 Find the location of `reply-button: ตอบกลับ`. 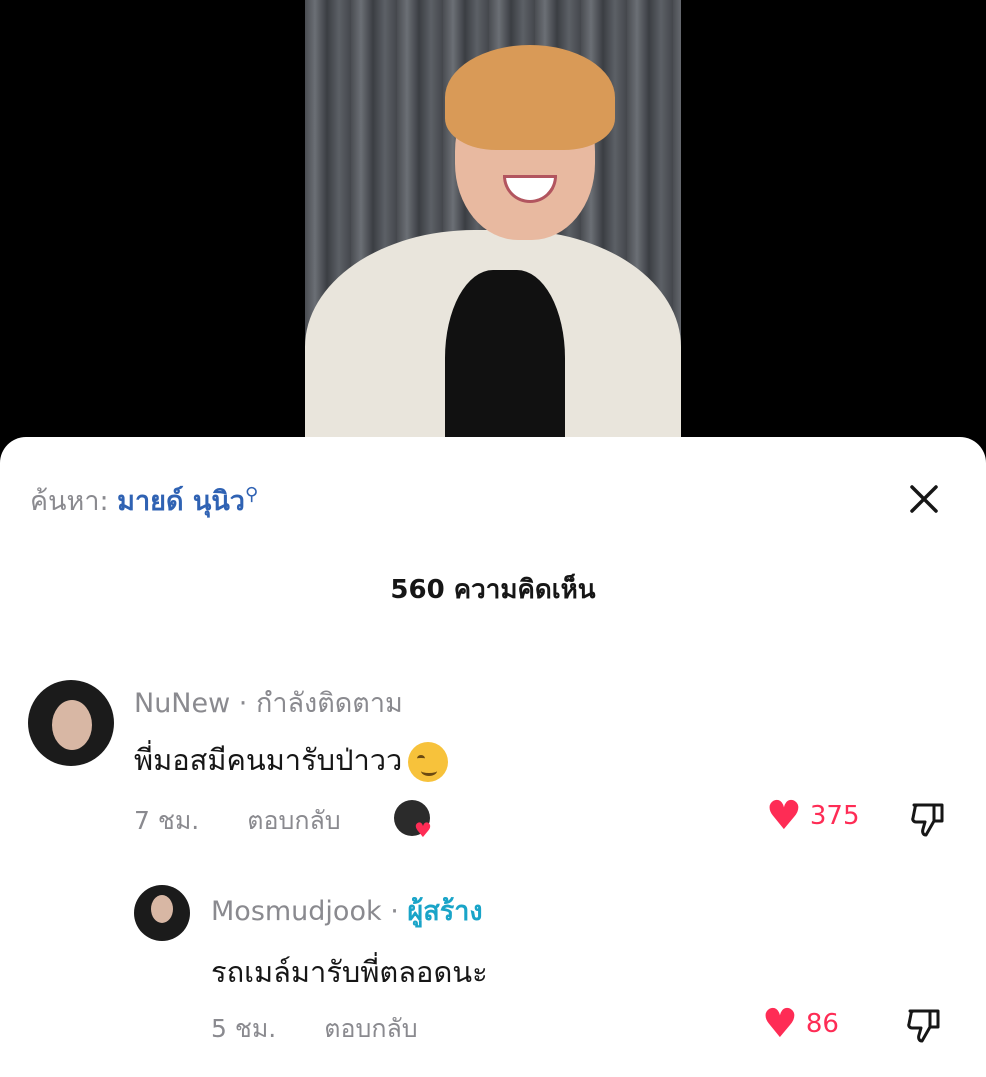

reply-button: ตอบกลับ is located at coordinates (370, 1028).